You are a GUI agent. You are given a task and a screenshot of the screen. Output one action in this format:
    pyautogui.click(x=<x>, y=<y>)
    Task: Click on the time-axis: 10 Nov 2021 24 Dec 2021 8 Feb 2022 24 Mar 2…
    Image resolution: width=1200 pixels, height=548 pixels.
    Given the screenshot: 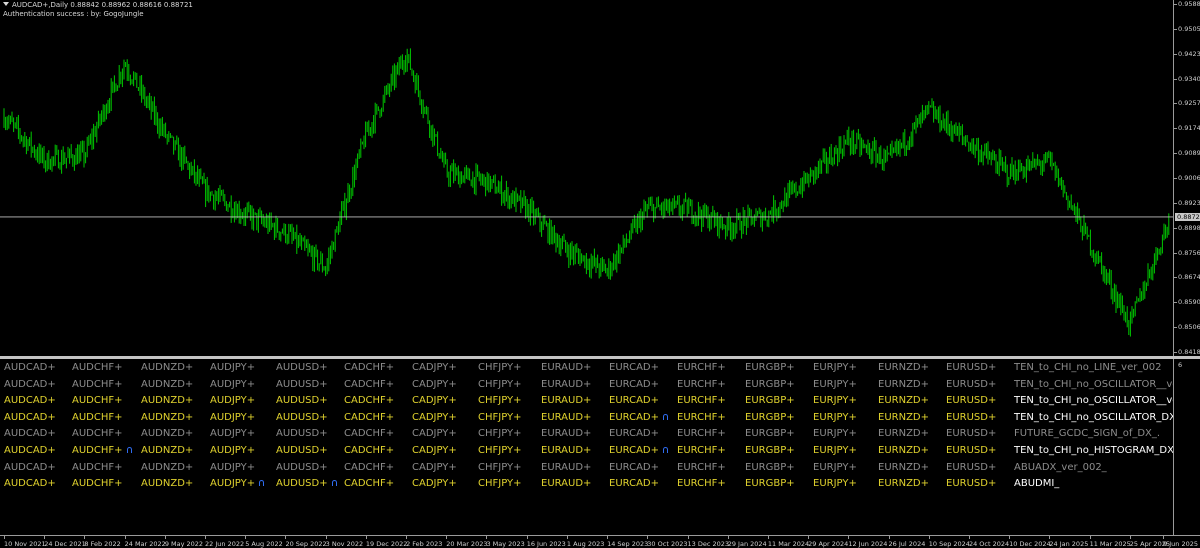 What is the action you would take?
    pyautogui.click(x=600, y=541)
    